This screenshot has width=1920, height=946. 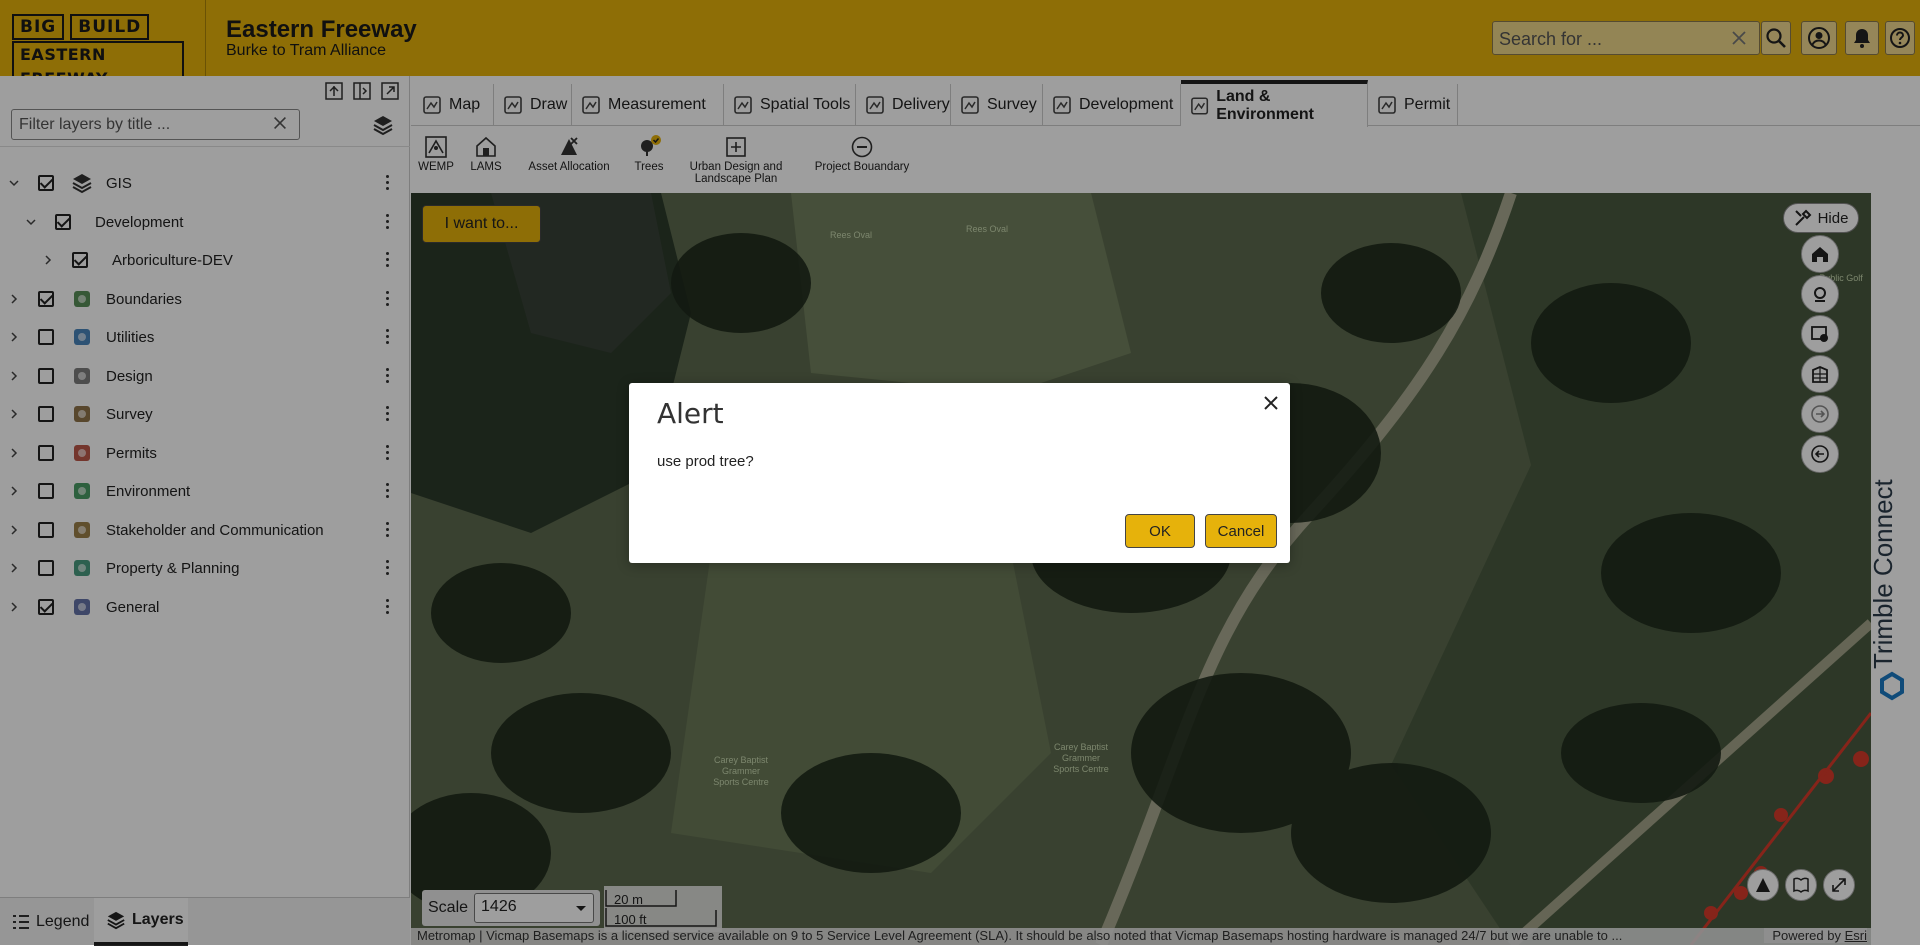 I want to click on cancel-button: Cancel, so click(x=1241, y=531).